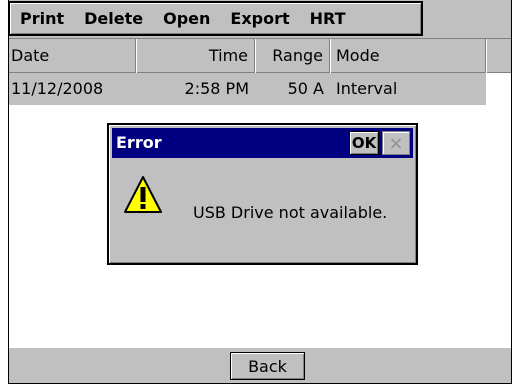  Describe the element at coordinates (267, 366) in the screenshot. I see `back-button: Back` at that location.